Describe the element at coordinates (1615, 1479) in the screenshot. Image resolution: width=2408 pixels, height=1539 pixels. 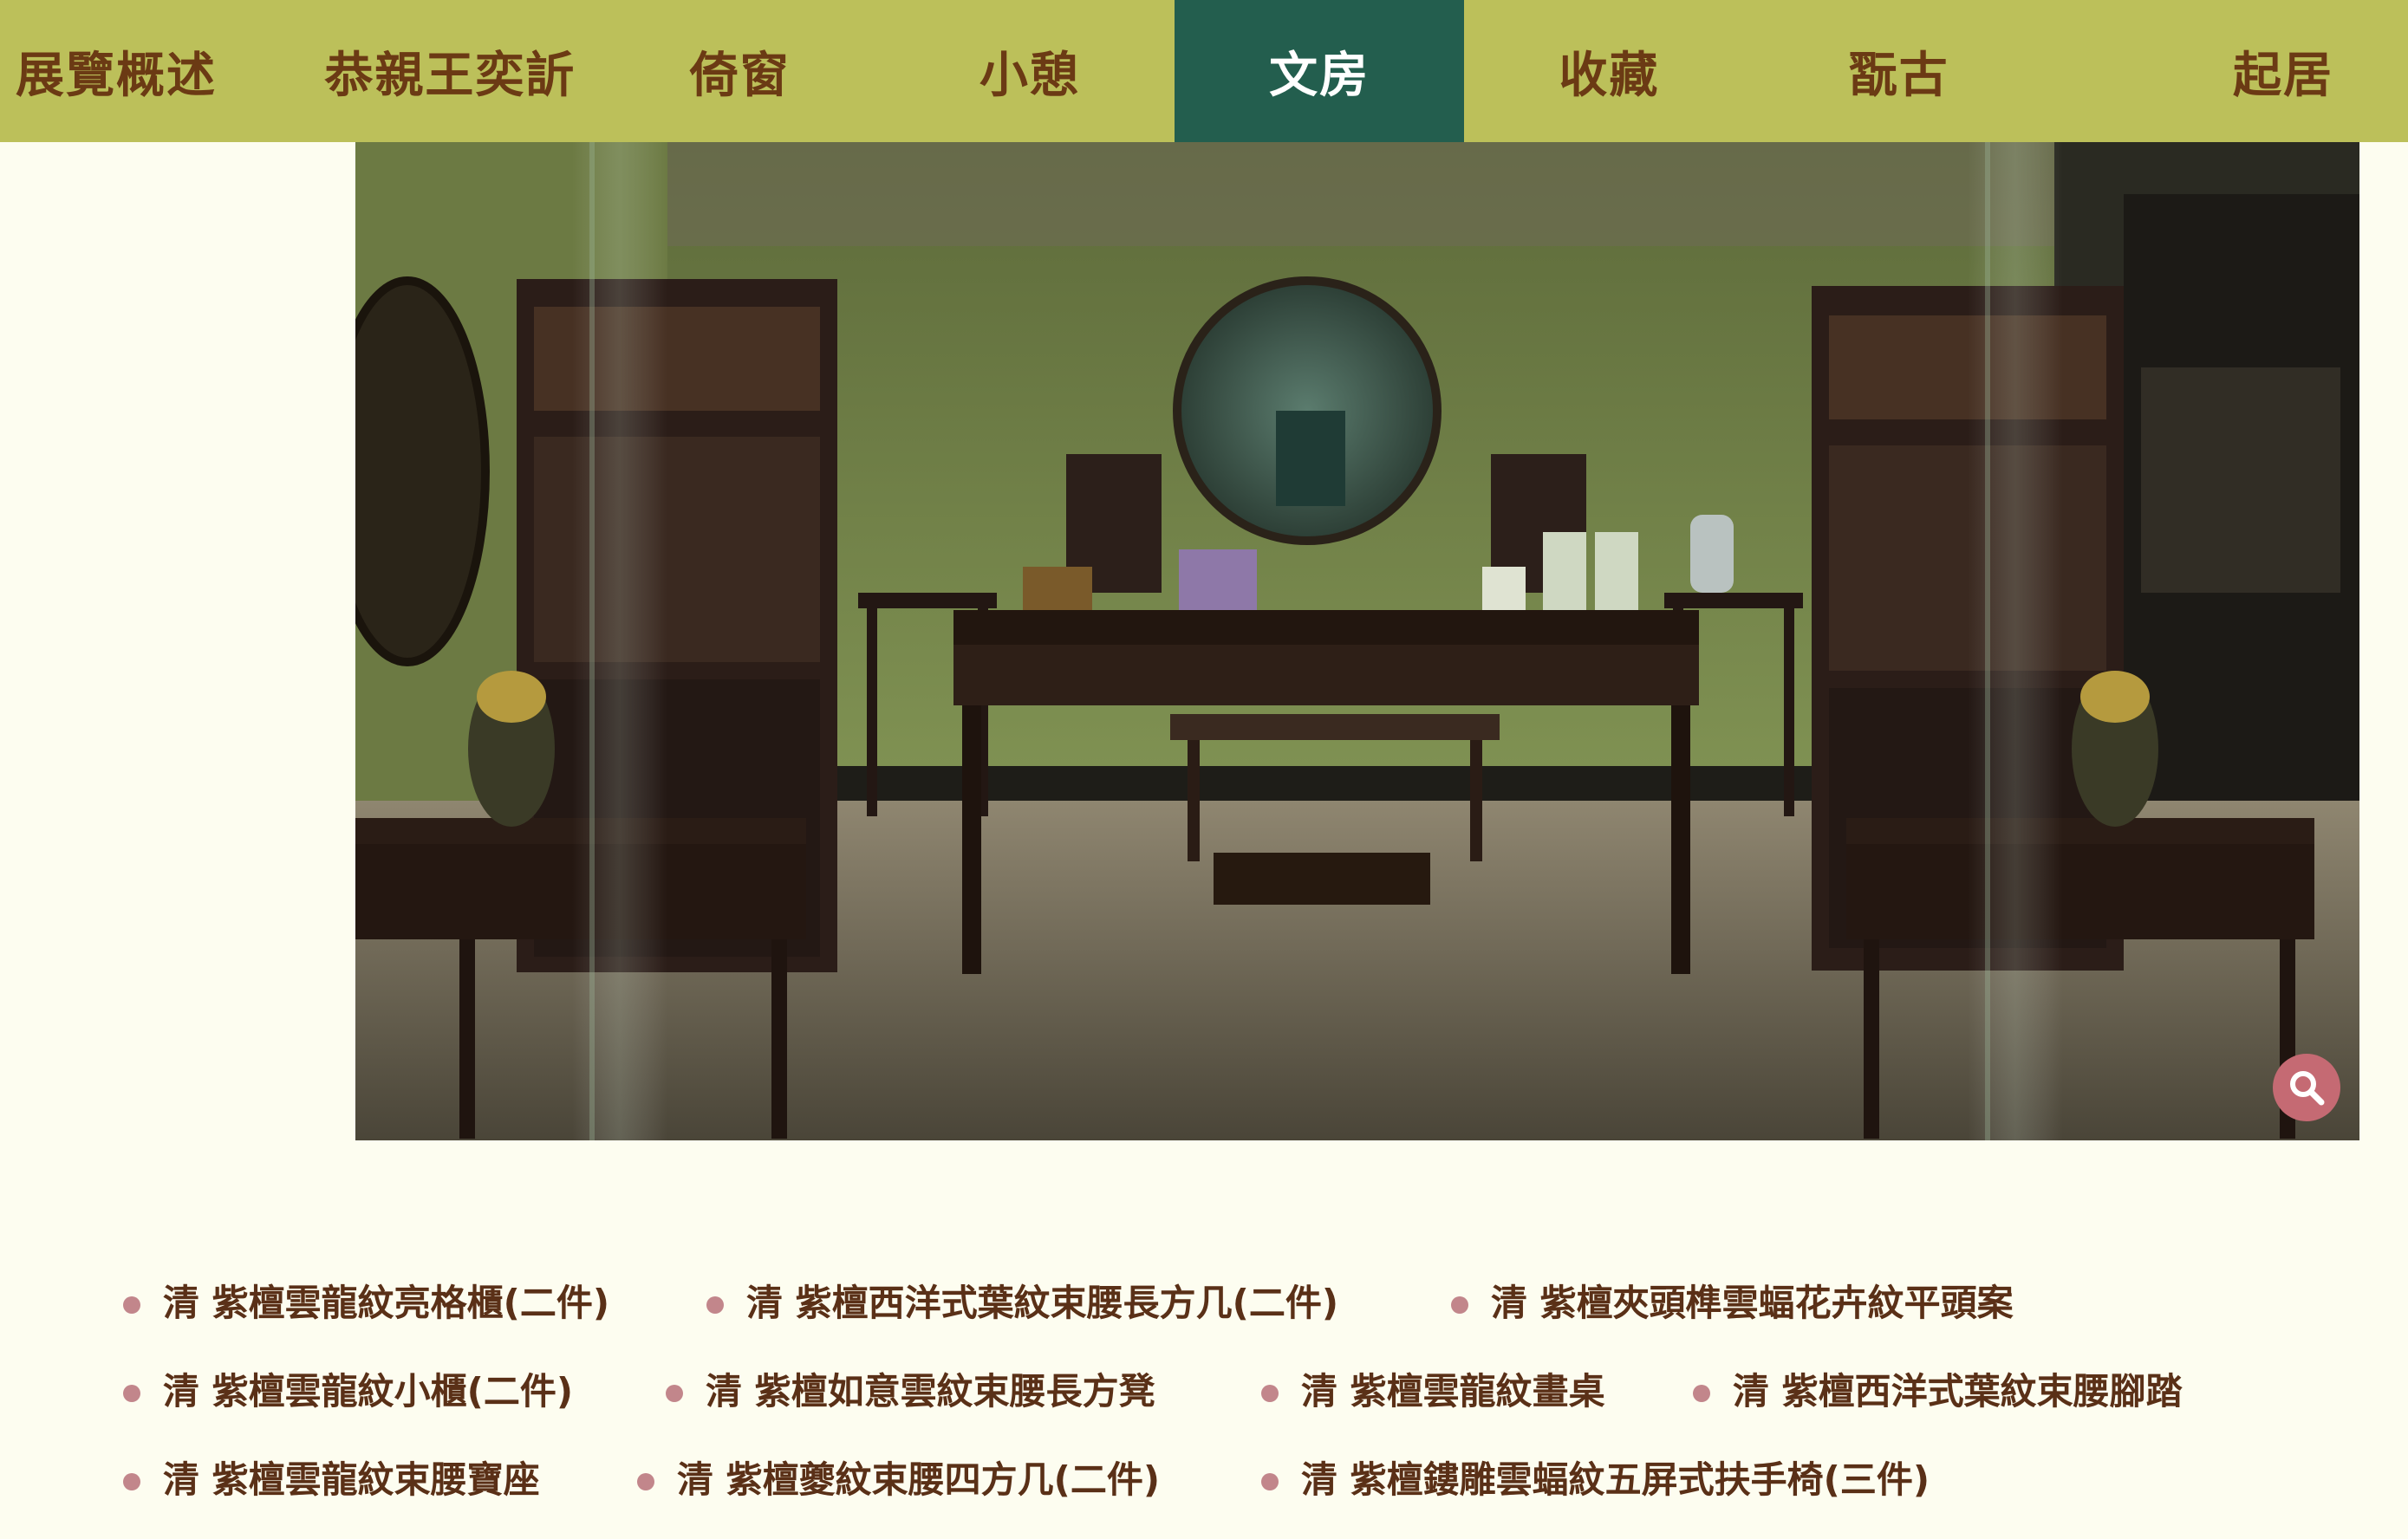
I see `list-item-label: 清 紫檀鏤雕雲蝠紋五屏式扶手椅(三件)` at that location.